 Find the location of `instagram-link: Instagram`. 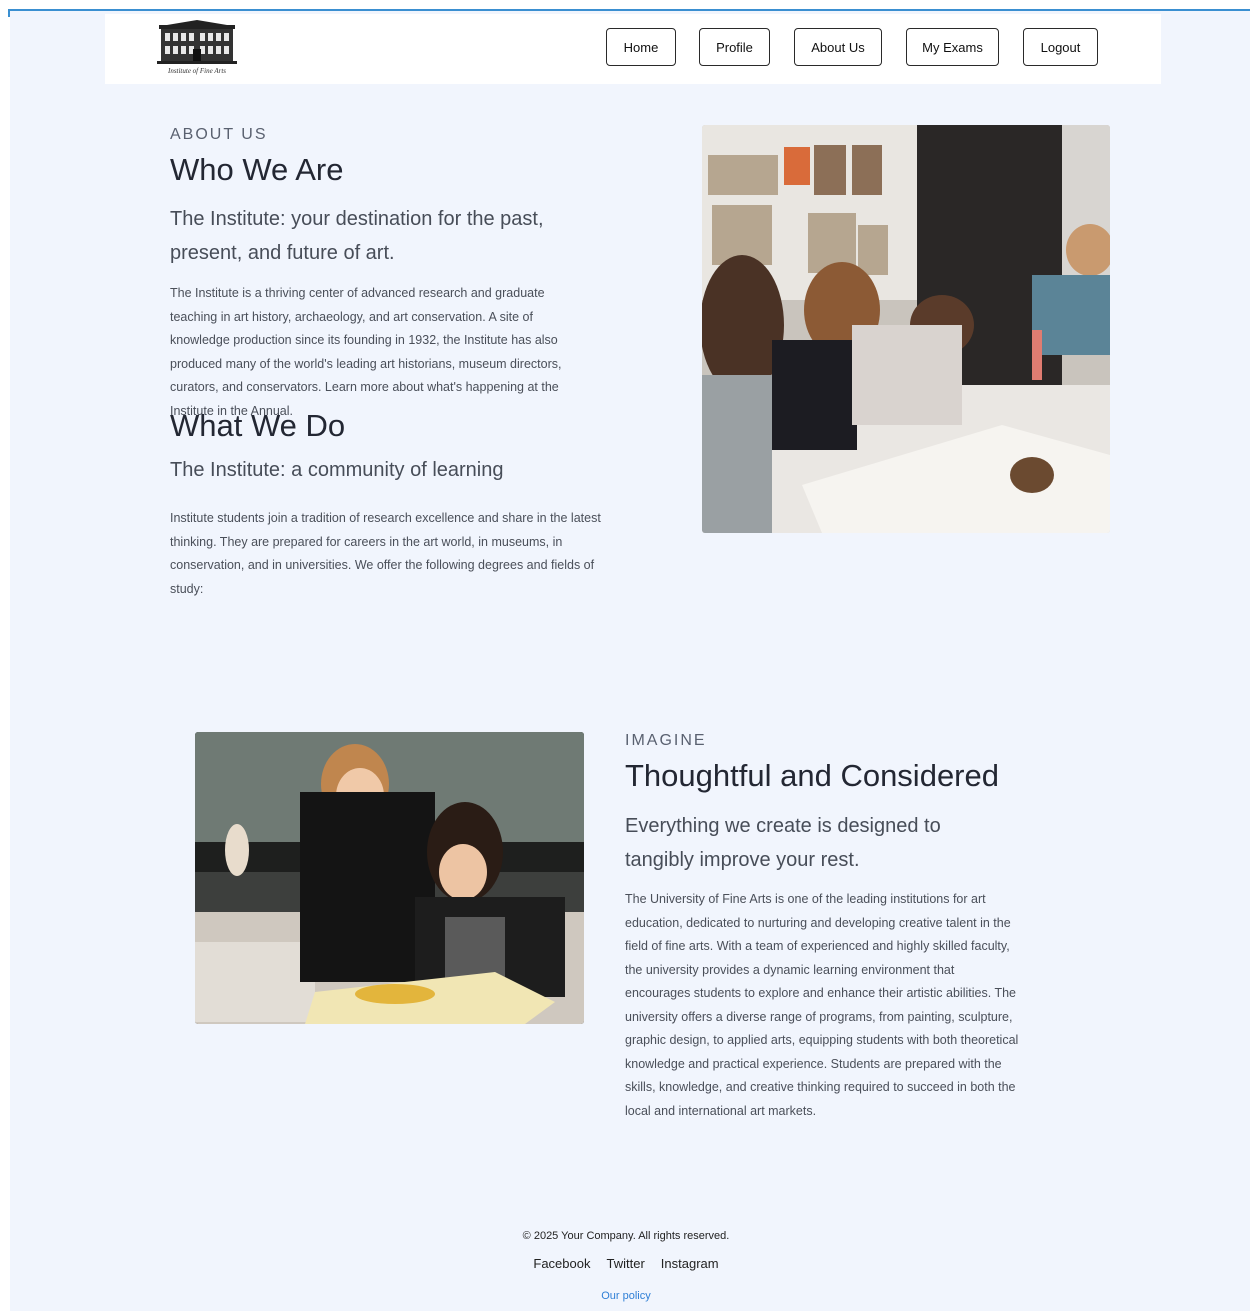

instagram-link: Instagram is located at coordinates (690, 1263).